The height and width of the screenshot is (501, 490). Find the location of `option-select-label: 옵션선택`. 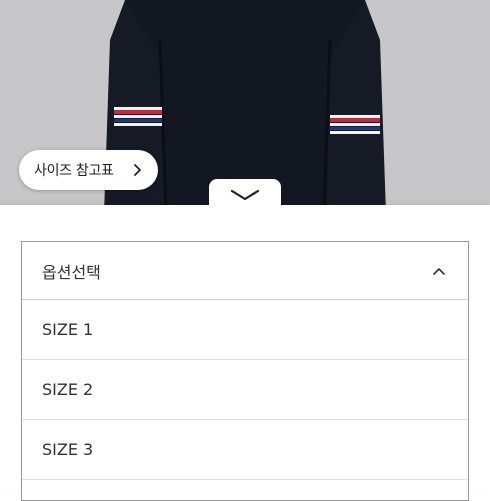

option-select-label: 옵션선택 is located at coordinates (71, 272).